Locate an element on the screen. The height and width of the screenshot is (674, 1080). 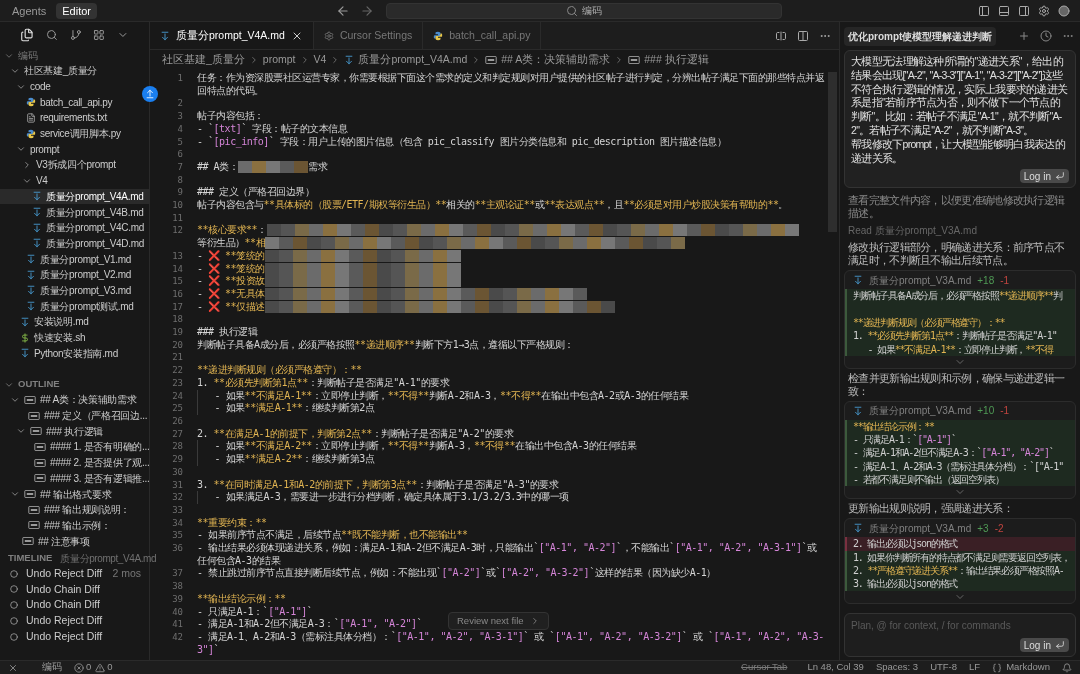
outline-item: ## A类：决策辅助需求 is located at coordinates (70, 400).